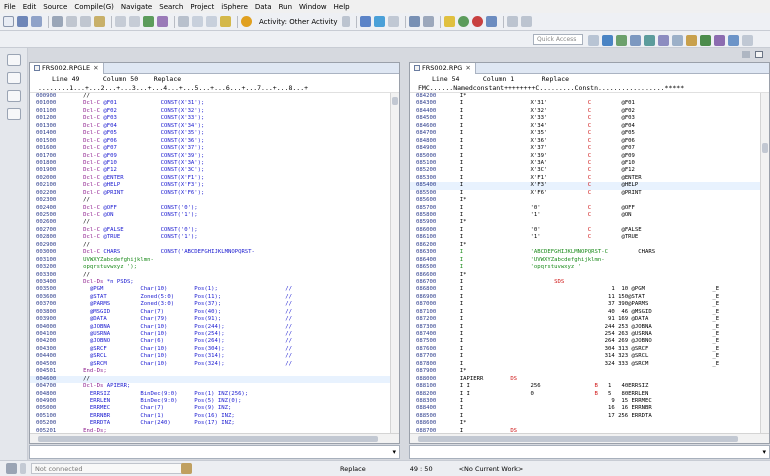 The image size is (770, 476). I want to click on code-line: 004700 Dcl-Ds APIERR;, so click(210, 386).